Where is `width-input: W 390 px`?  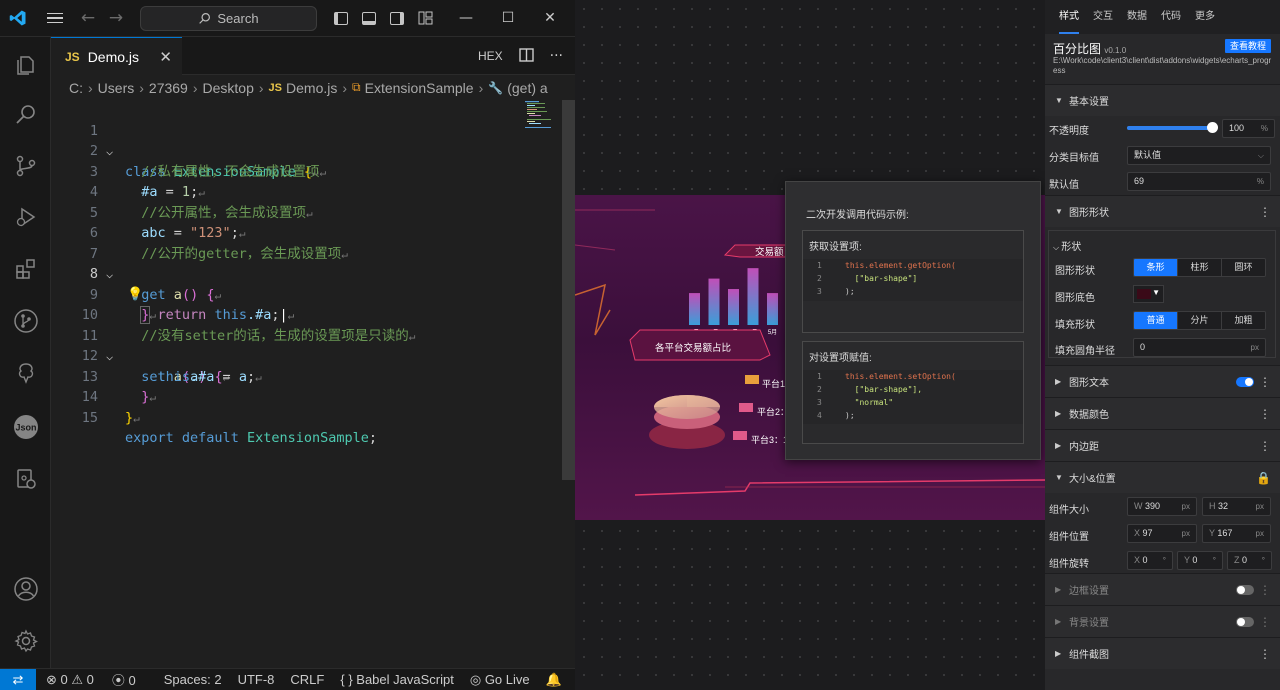 width-input: W 390 px is located at coordinates (1162, 506).